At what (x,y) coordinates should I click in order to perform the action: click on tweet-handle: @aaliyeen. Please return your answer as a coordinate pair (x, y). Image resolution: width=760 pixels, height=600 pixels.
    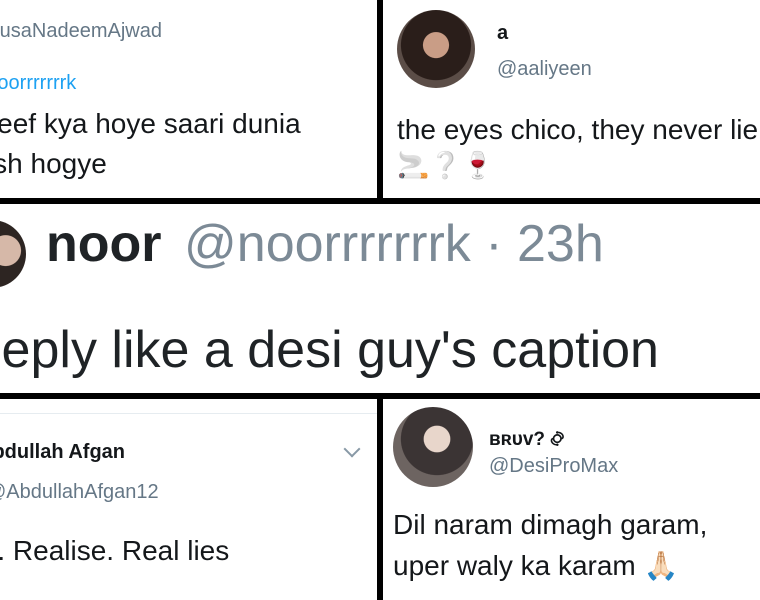
    Looking at the image, I should click on (544, 69).